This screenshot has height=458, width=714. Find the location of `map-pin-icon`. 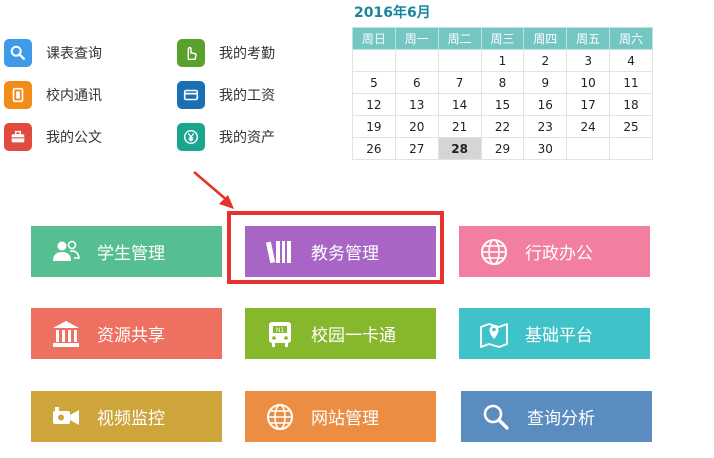

map-pin-icon is located at coordinates (494, 334).